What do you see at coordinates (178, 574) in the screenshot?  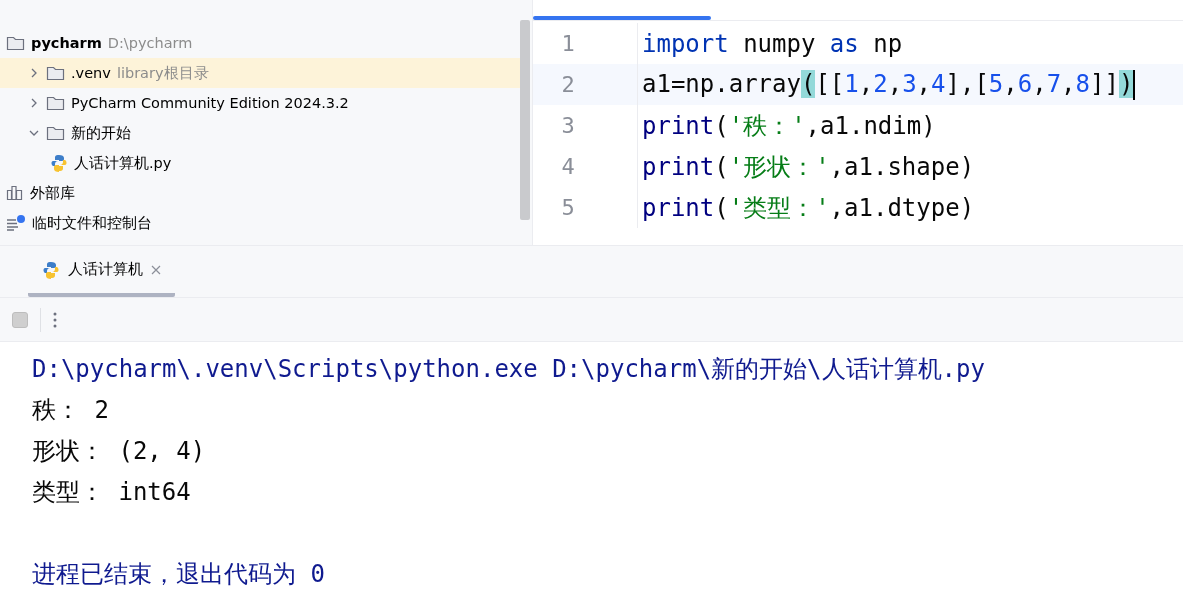 I see `console-line: 进程已结束，退出代码为 0` at bounding box center [178, 574].